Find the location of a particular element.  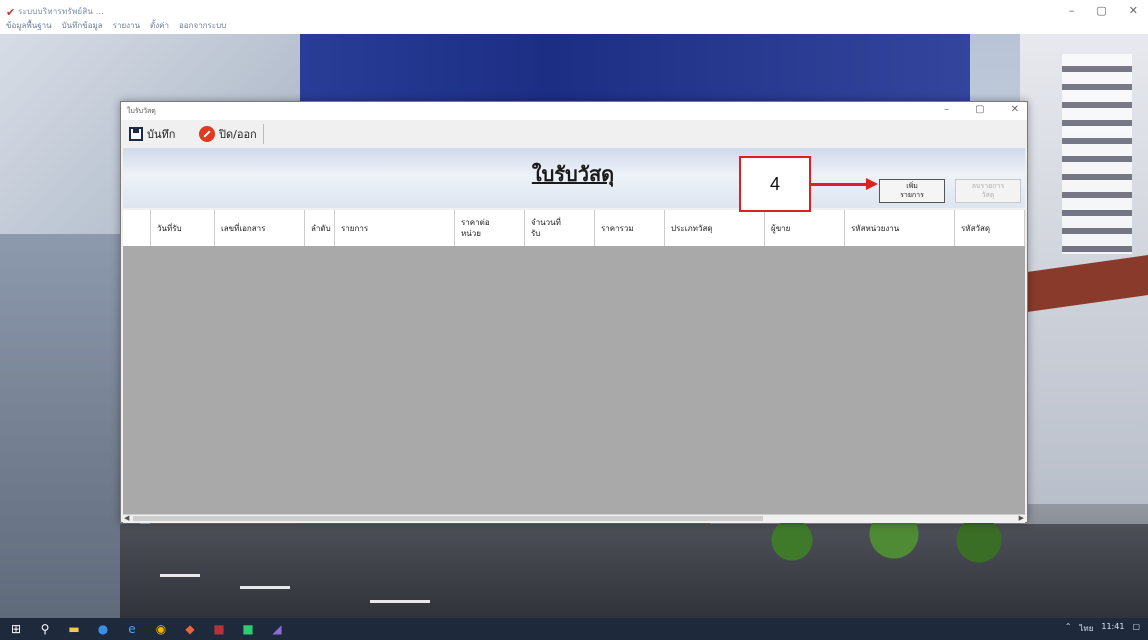

column-header: รายการ is located at coordinates (395, 228).